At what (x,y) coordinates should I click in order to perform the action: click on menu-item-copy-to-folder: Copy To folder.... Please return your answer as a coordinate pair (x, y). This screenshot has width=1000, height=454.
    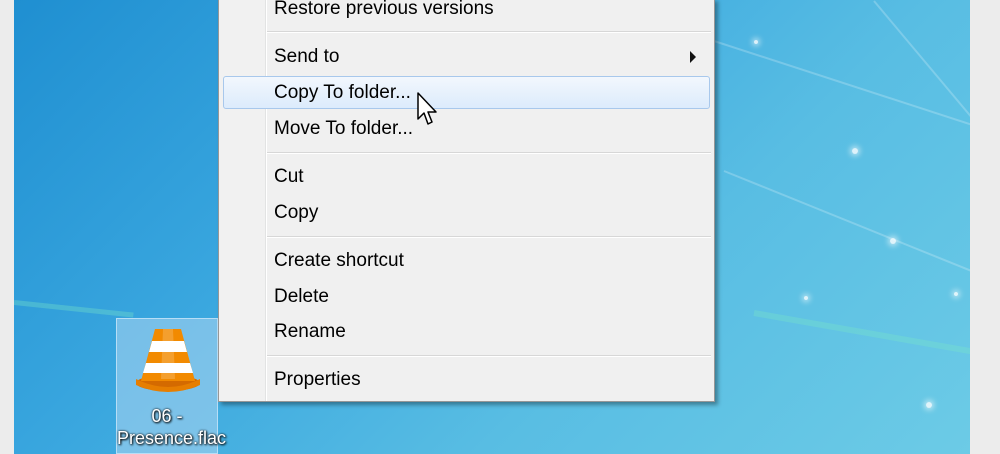
    Looking at the image, I should click on (466, 92).